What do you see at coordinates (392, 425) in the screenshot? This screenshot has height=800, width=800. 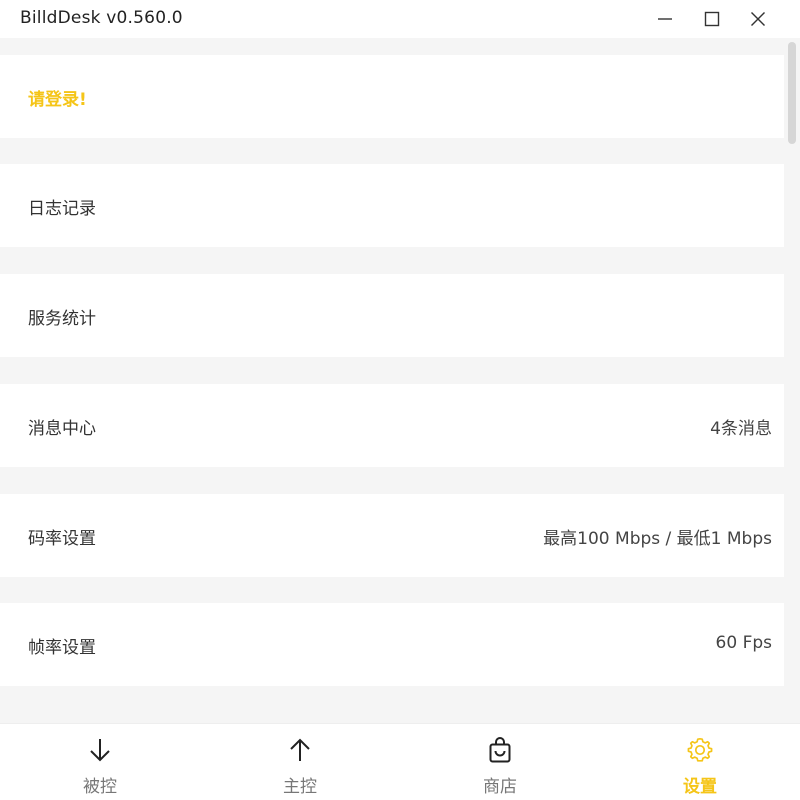 I see `settings-item-messages: 消息中心 4条消息` at bounding box center [392, 425].